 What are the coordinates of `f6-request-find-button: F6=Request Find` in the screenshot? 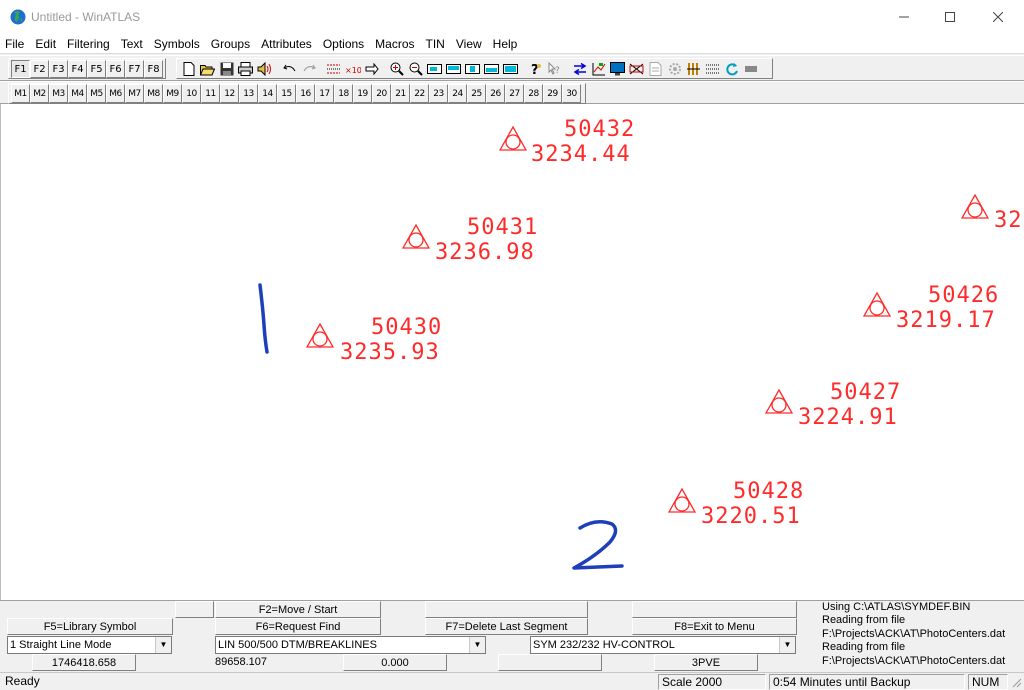 It's located at (298, 626).